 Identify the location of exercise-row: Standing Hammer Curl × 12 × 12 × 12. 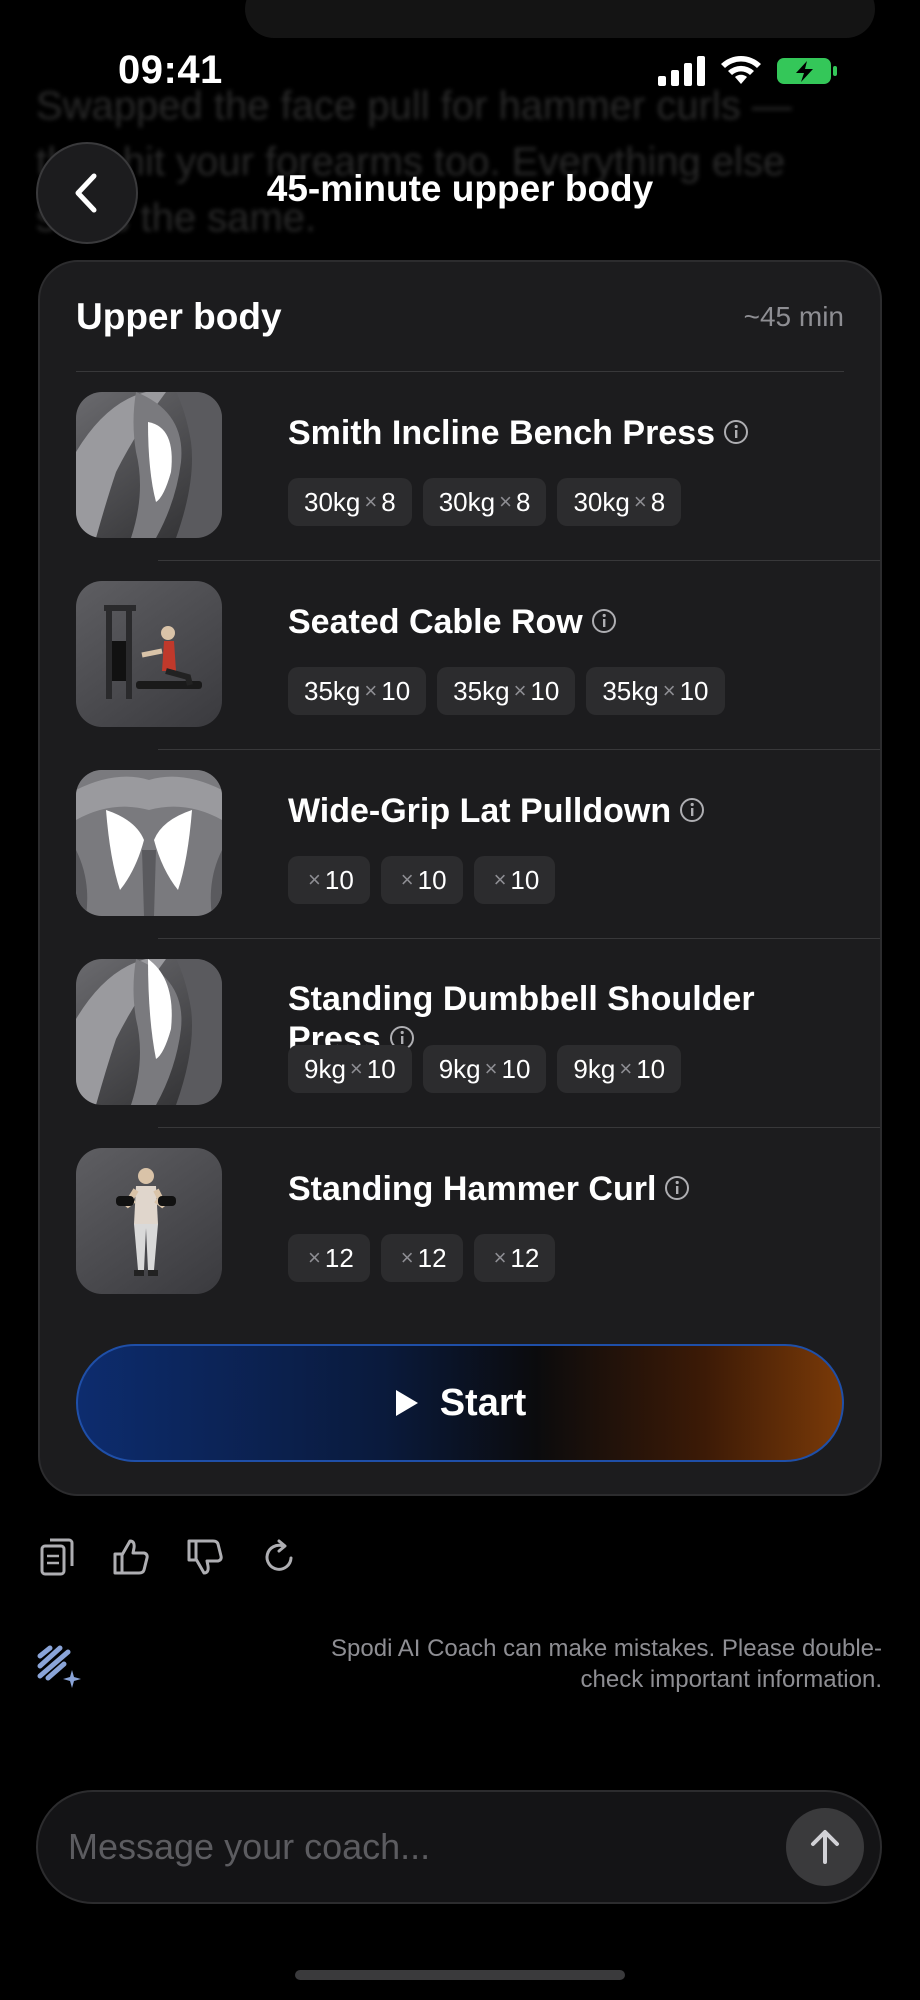
(478, 1242).